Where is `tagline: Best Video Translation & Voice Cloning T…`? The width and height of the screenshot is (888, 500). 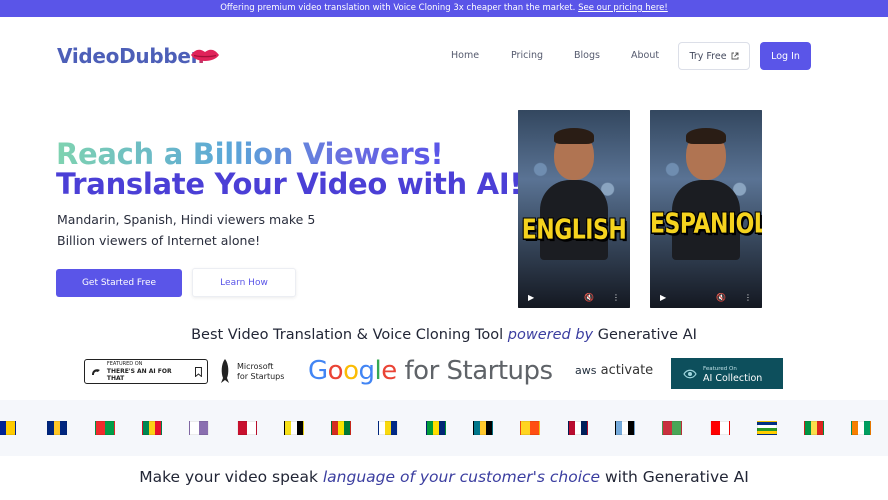 tagline: Best Video Translation & Voice Cloning T… is located at coordinates (444, 335).